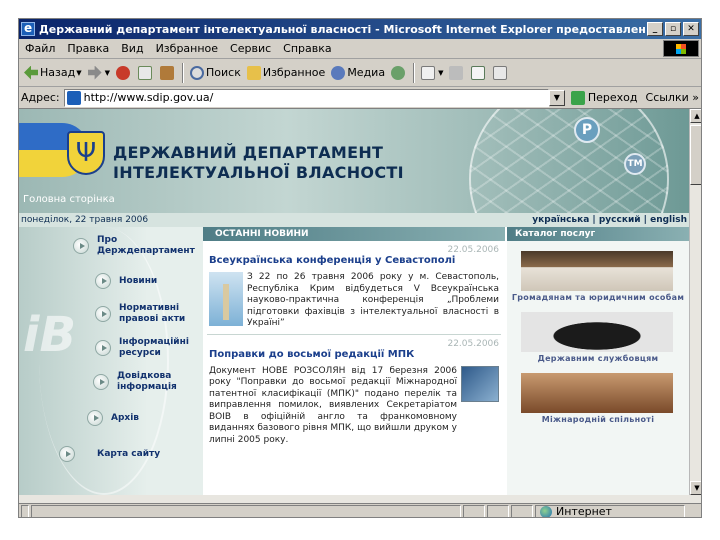 This screenshot has width=720, height=540. I want to click on search-icon, so click(197, 72).